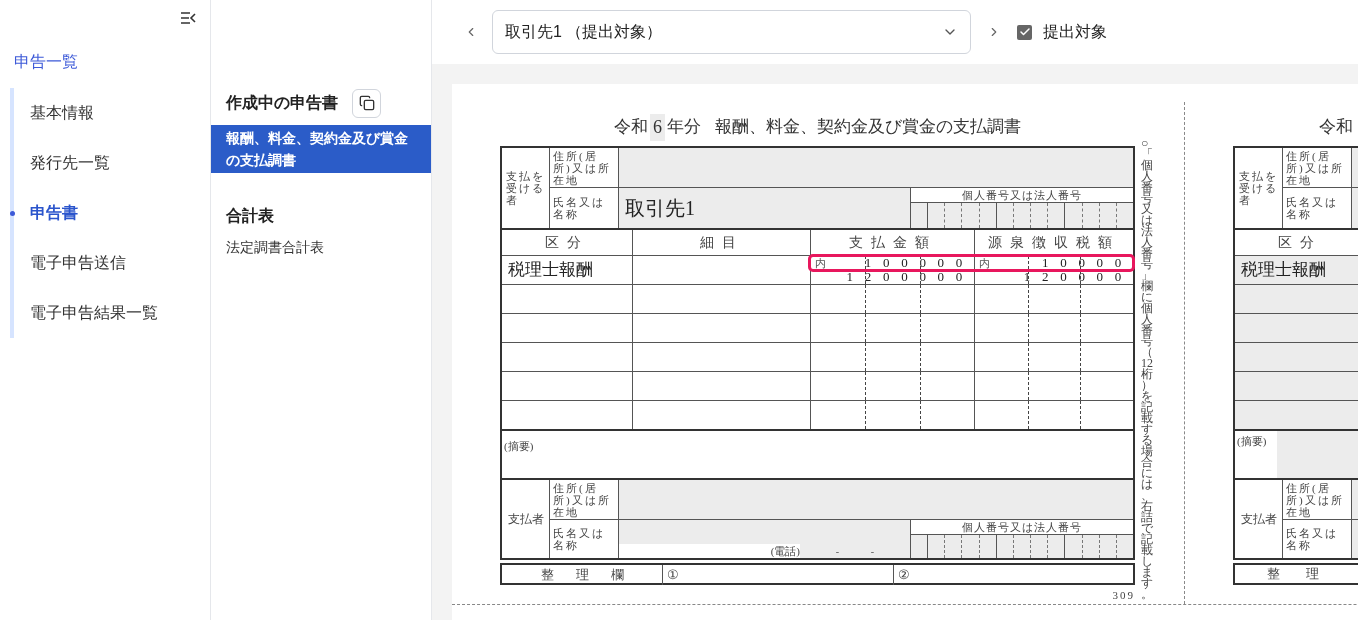 Image resolution: width=1358 pixels, height=620 pixels. Describe the element at coordinates (673, 575) in the screenshot. I see `reference-number: ①` at that location.